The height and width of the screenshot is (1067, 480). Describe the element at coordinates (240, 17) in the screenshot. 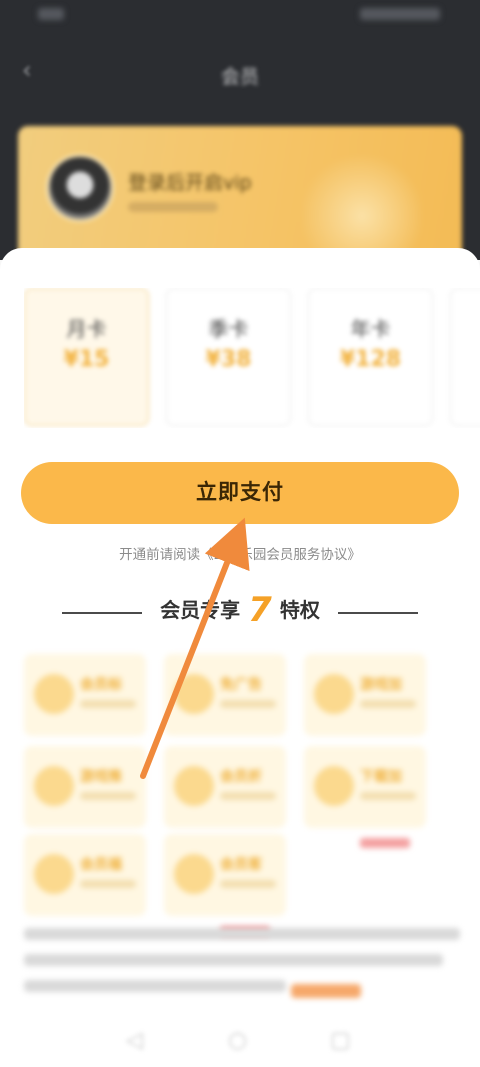

I see `status-bar` at that location.